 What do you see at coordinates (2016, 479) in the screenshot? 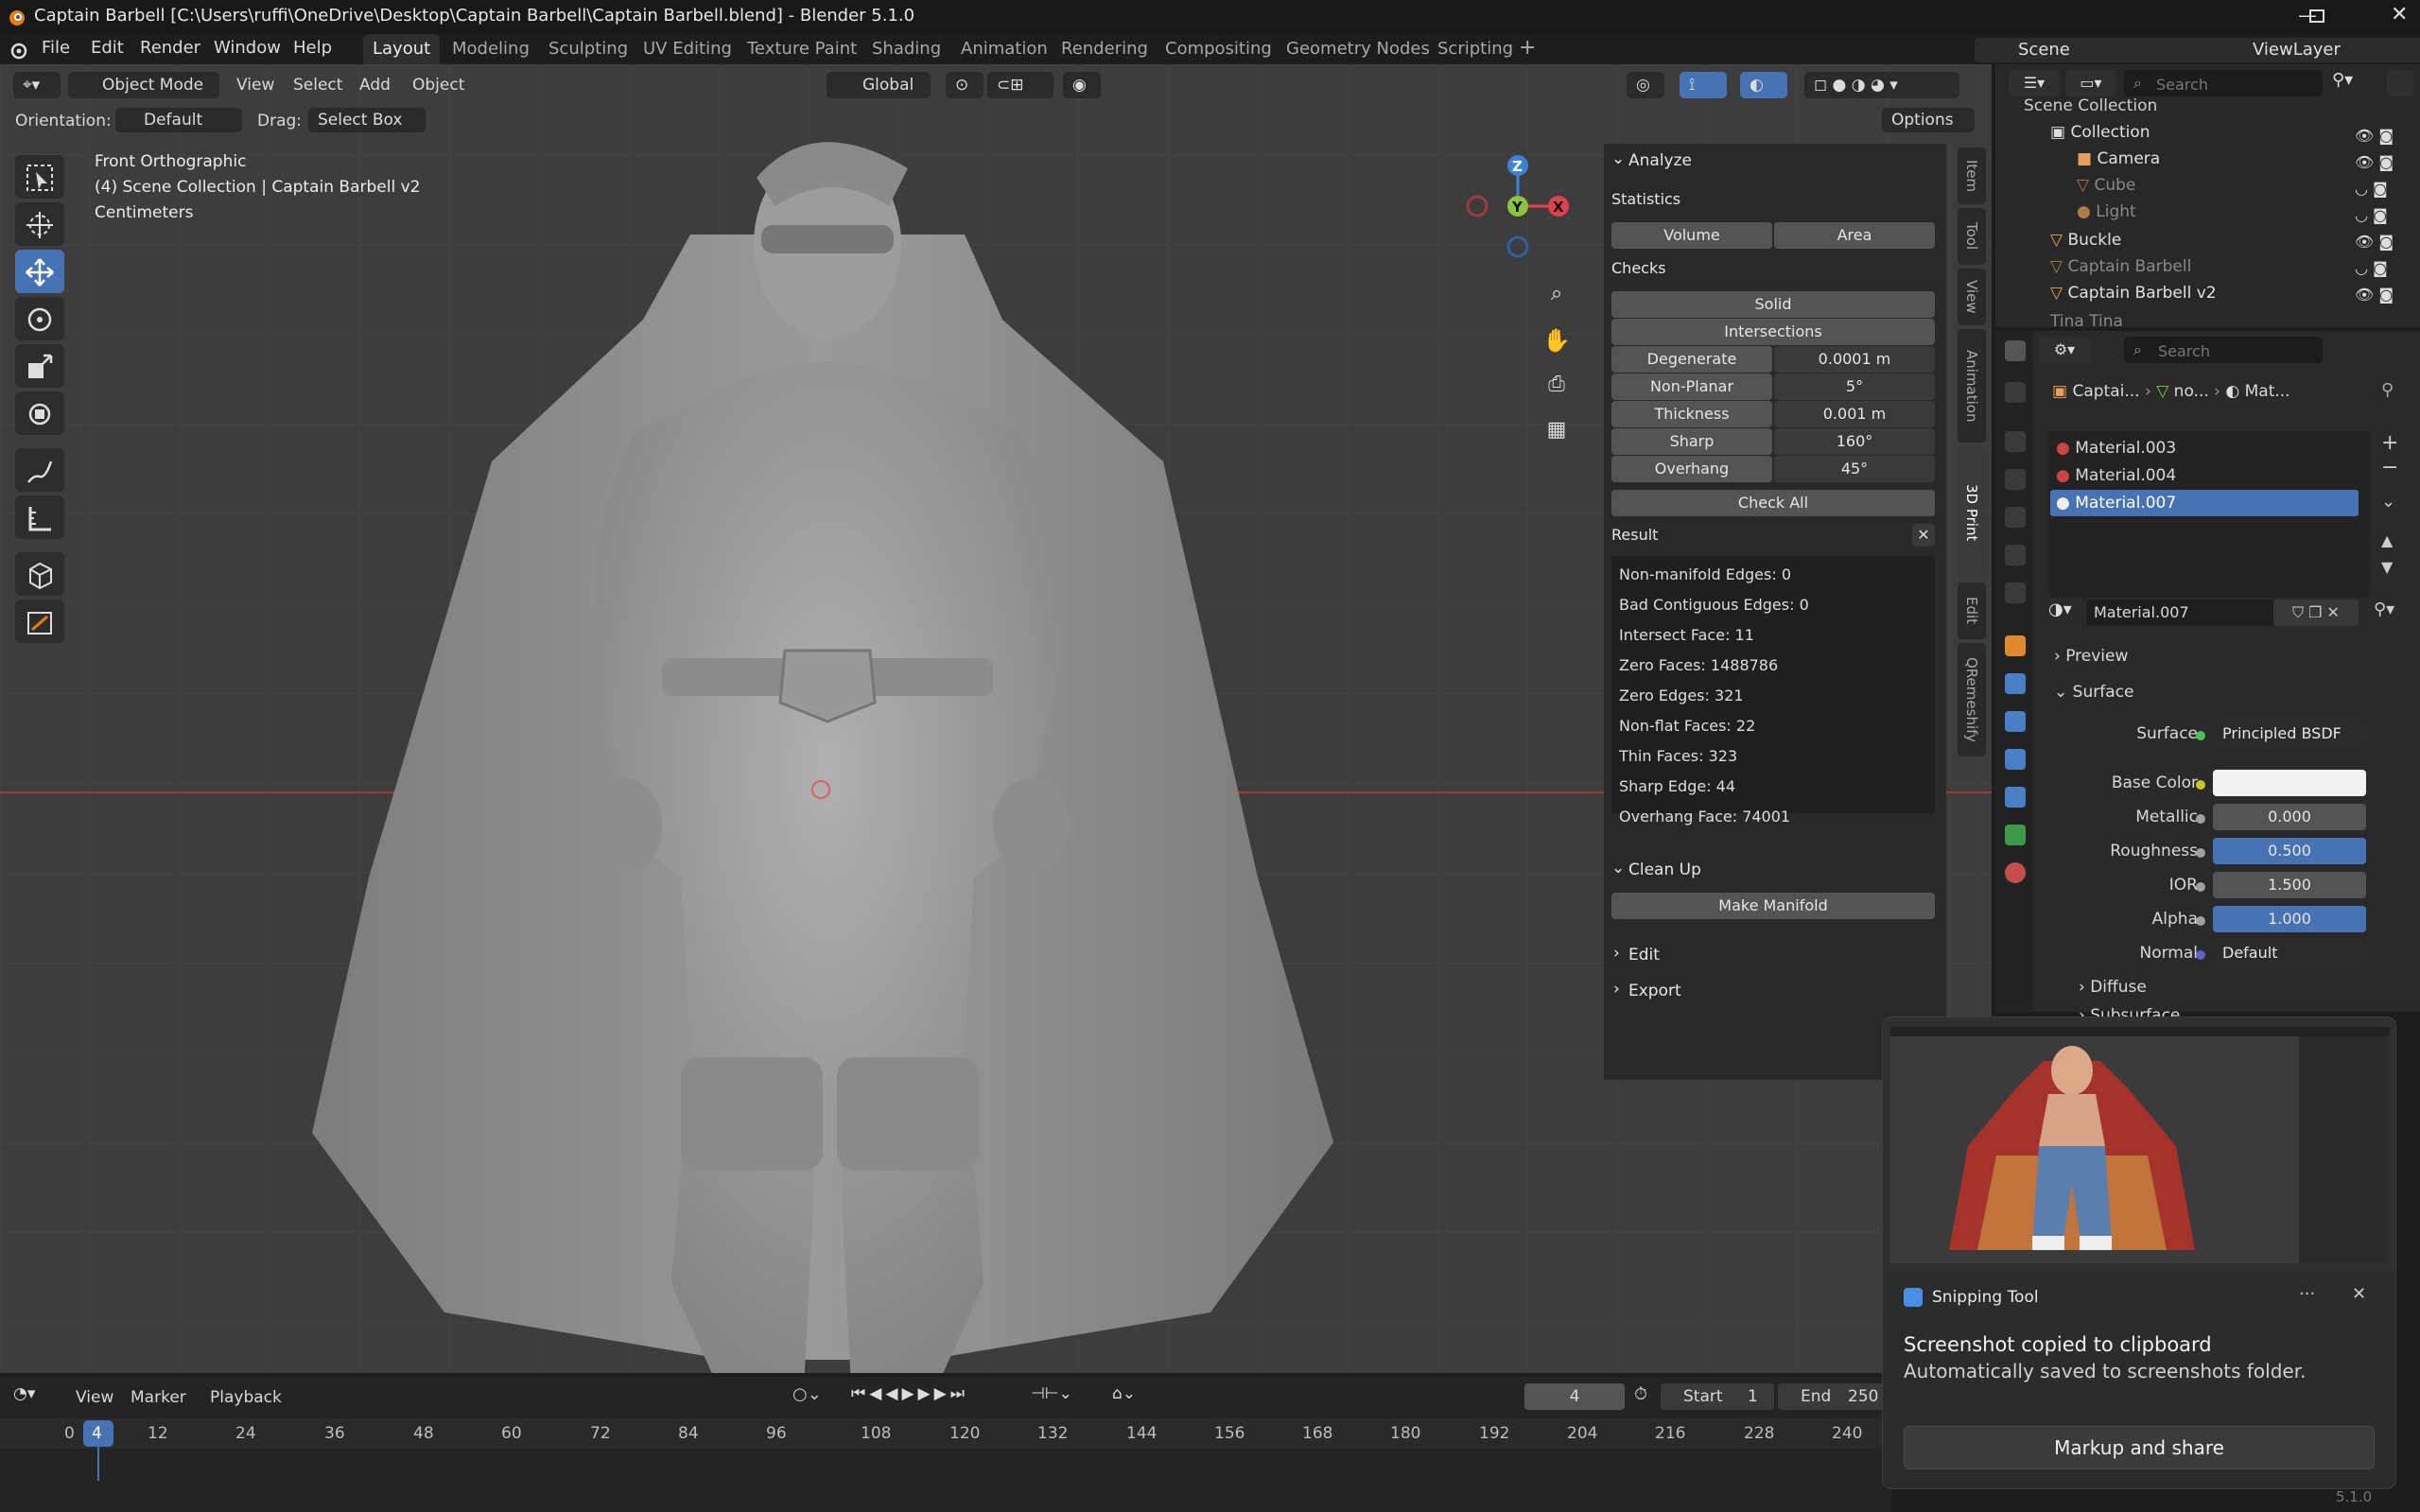
I see `output-properties-icon` at bounding box center [2016, 479].